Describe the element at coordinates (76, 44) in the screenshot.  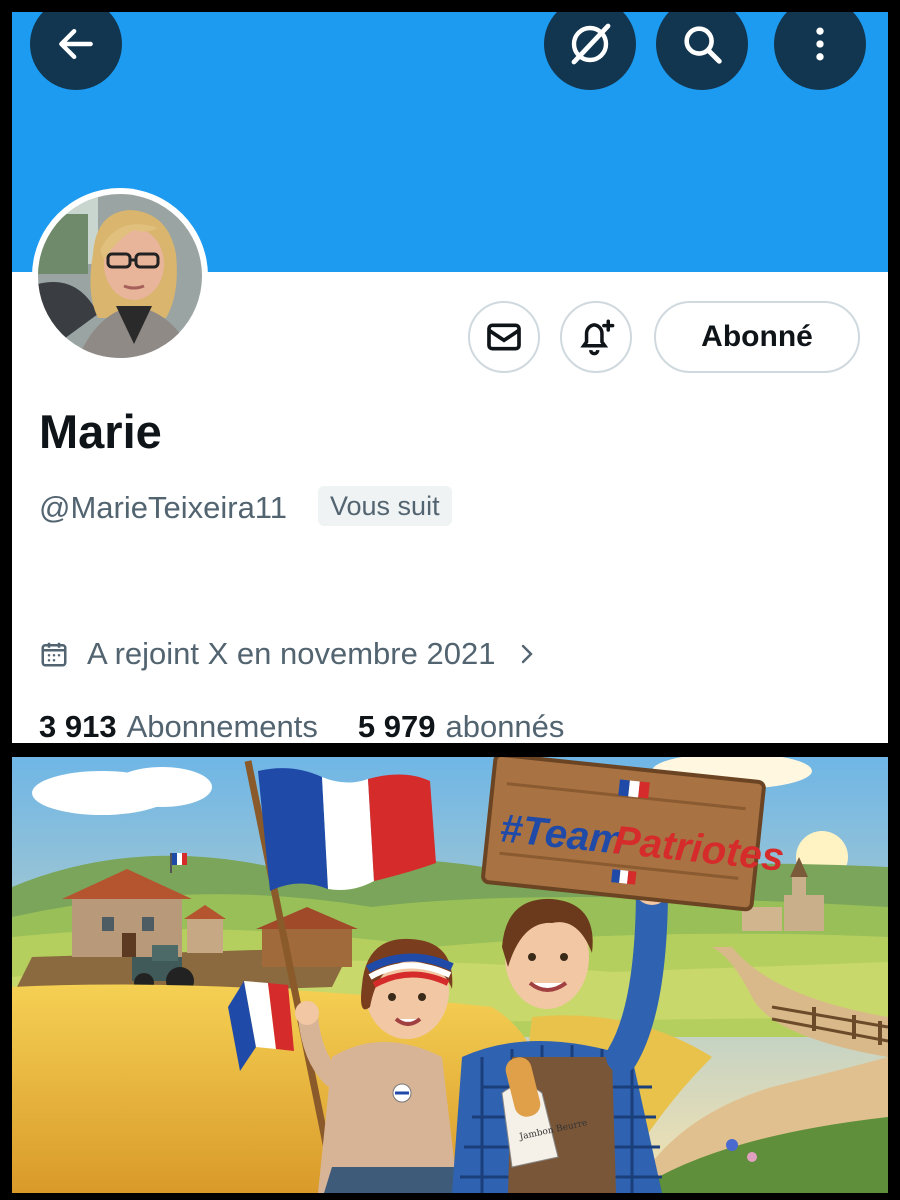
I see `arrow-left-icon` at that location.